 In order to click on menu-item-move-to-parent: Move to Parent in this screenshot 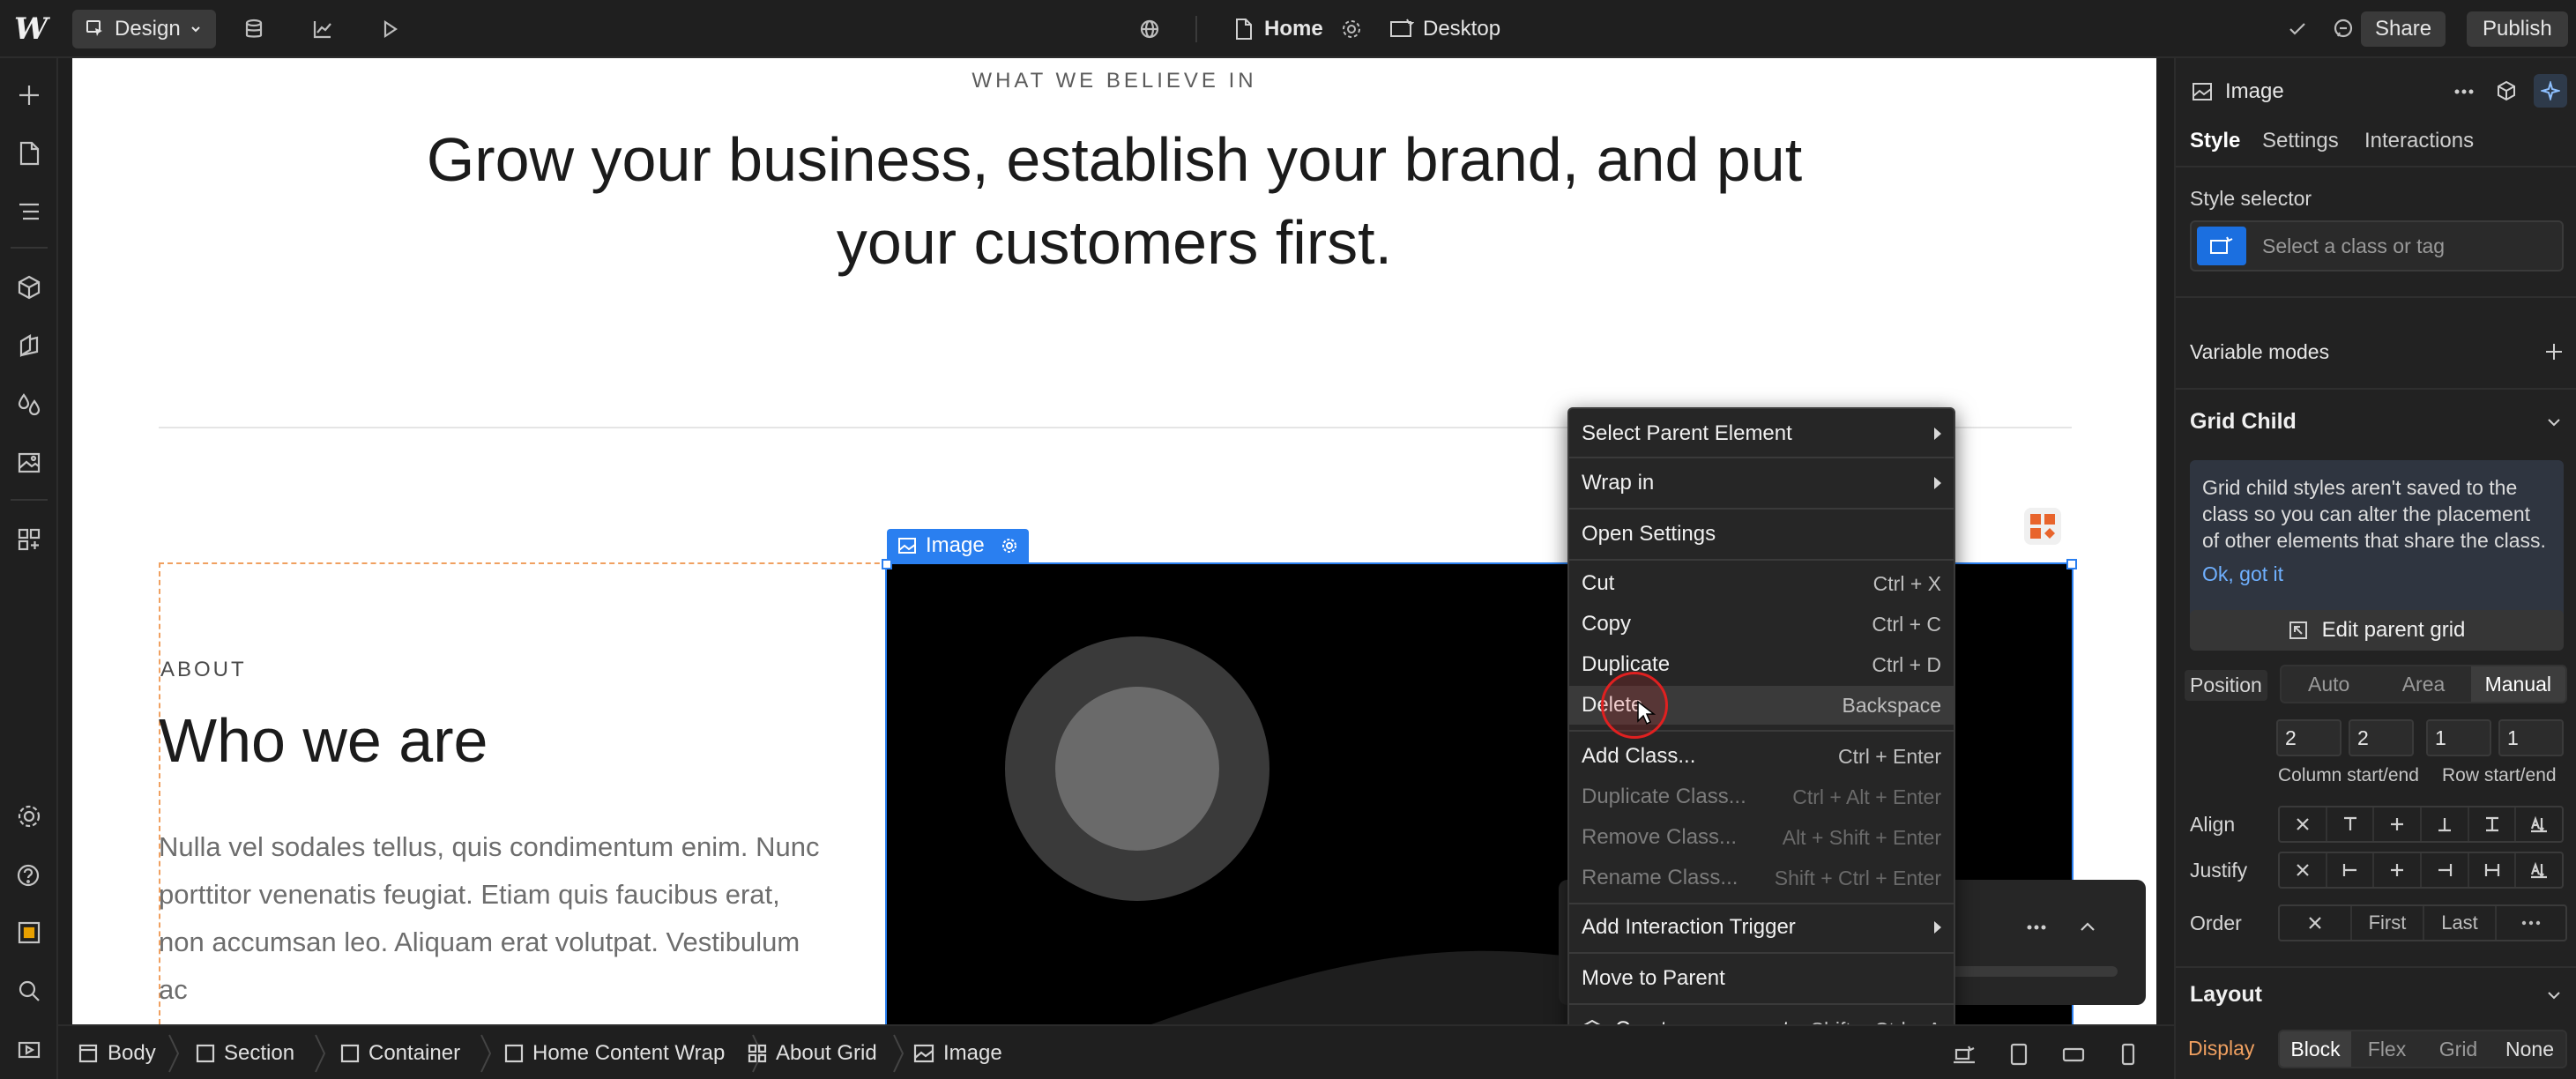, I will do `click(1761, 978)`.